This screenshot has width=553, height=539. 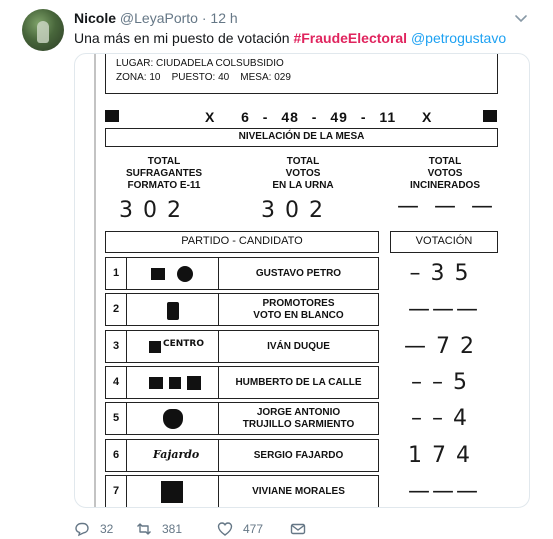 What do you see at coordinates (447, 206) in the screenshot?
I see `incinerados-value: — — —` at bounding box center [447, 206].